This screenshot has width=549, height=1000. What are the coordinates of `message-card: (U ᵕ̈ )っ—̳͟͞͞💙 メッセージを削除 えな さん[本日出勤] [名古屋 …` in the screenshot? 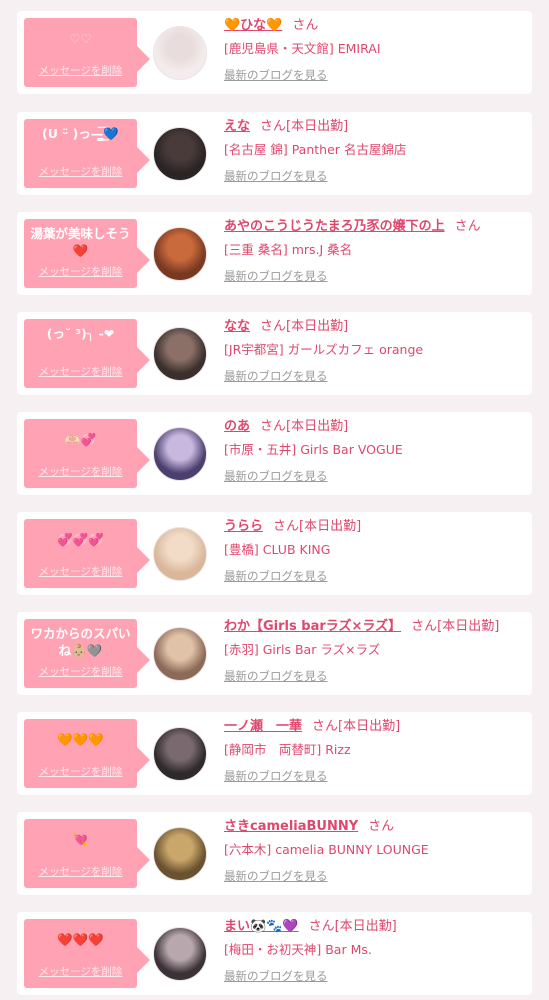 It's located at (274, 153).